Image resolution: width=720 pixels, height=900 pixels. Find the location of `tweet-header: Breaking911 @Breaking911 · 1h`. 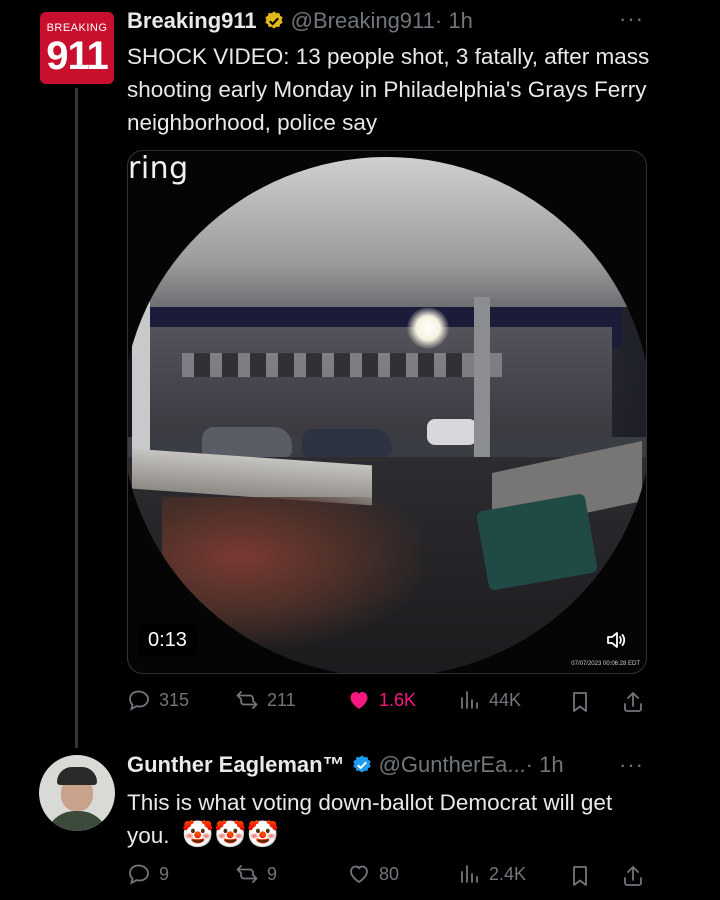

tweet-header: Breaking911 @Breaking911 · 1h is located at coordinates (300, 21).